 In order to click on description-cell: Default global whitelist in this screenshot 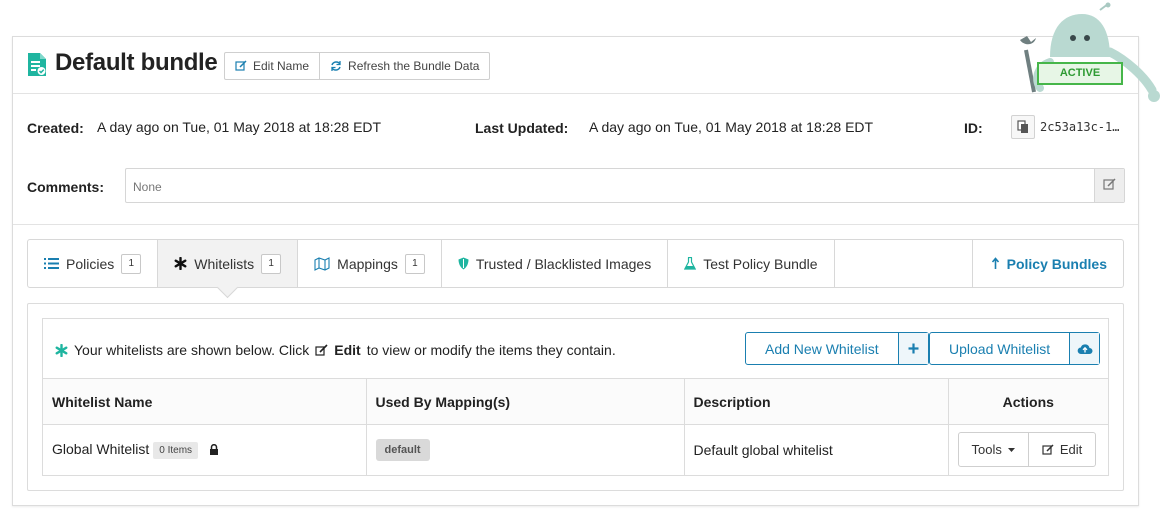, I will do `click(815, 449)`.